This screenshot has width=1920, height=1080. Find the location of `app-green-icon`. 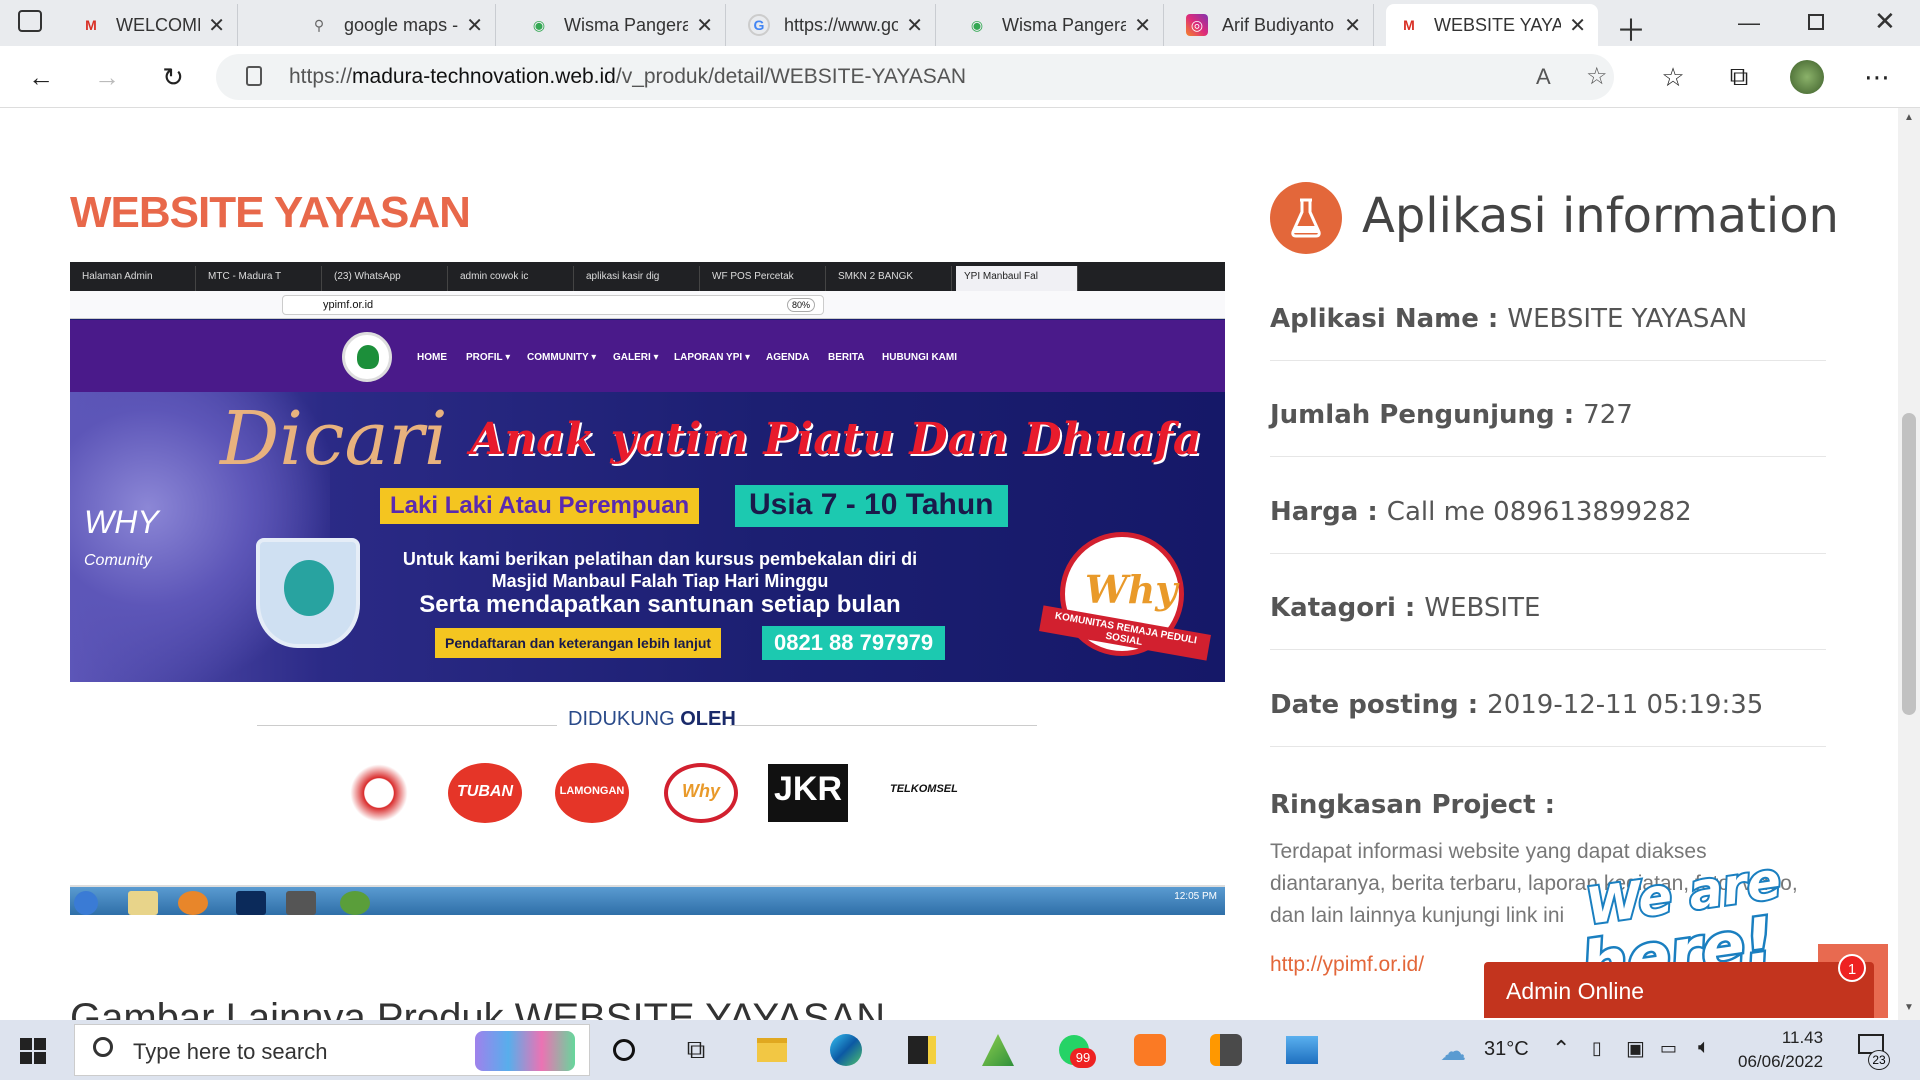

app-green-icon is located at coordinates (998, 1050).